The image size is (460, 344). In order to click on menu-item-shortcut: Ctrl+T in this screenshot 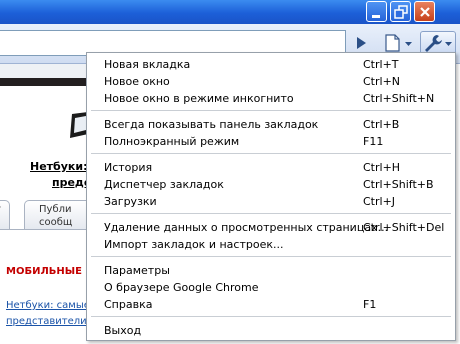, I will do `click(381, 64)`.